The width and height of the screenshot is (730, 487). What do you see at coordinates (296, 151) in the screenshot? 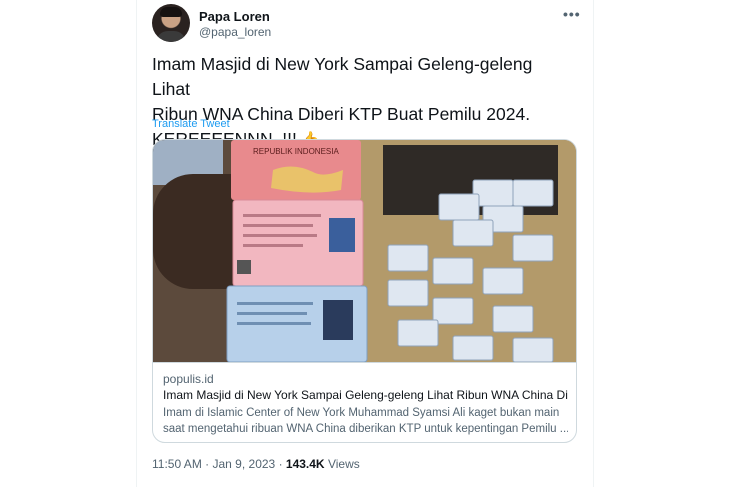
I see `id-card-header-text: REPUBLIK INDONESIA` at bounding box center [296, 151].